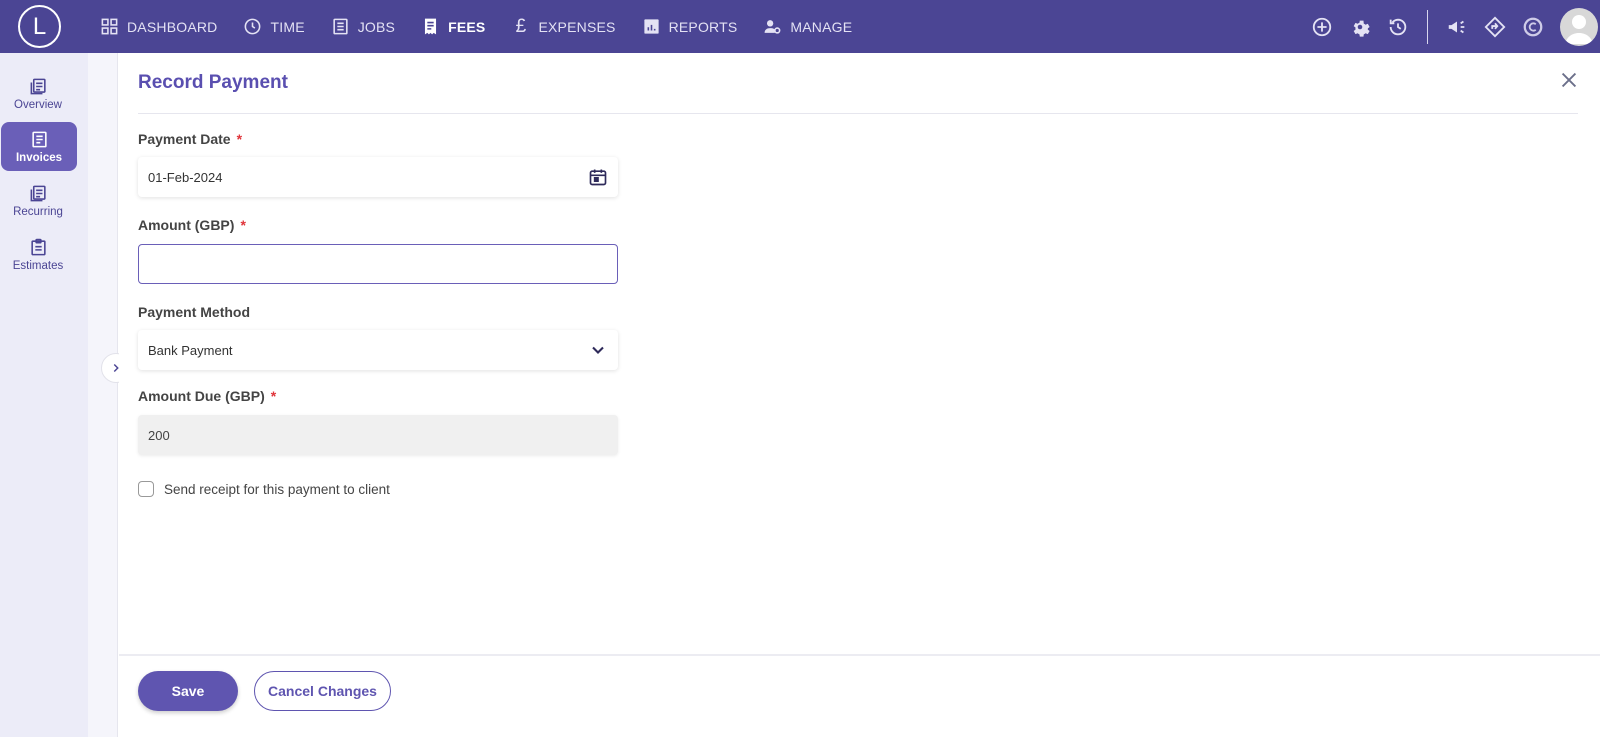 This screenshot has height=737, width=1600. I want to click on invoices-icon, so click(39, 139).